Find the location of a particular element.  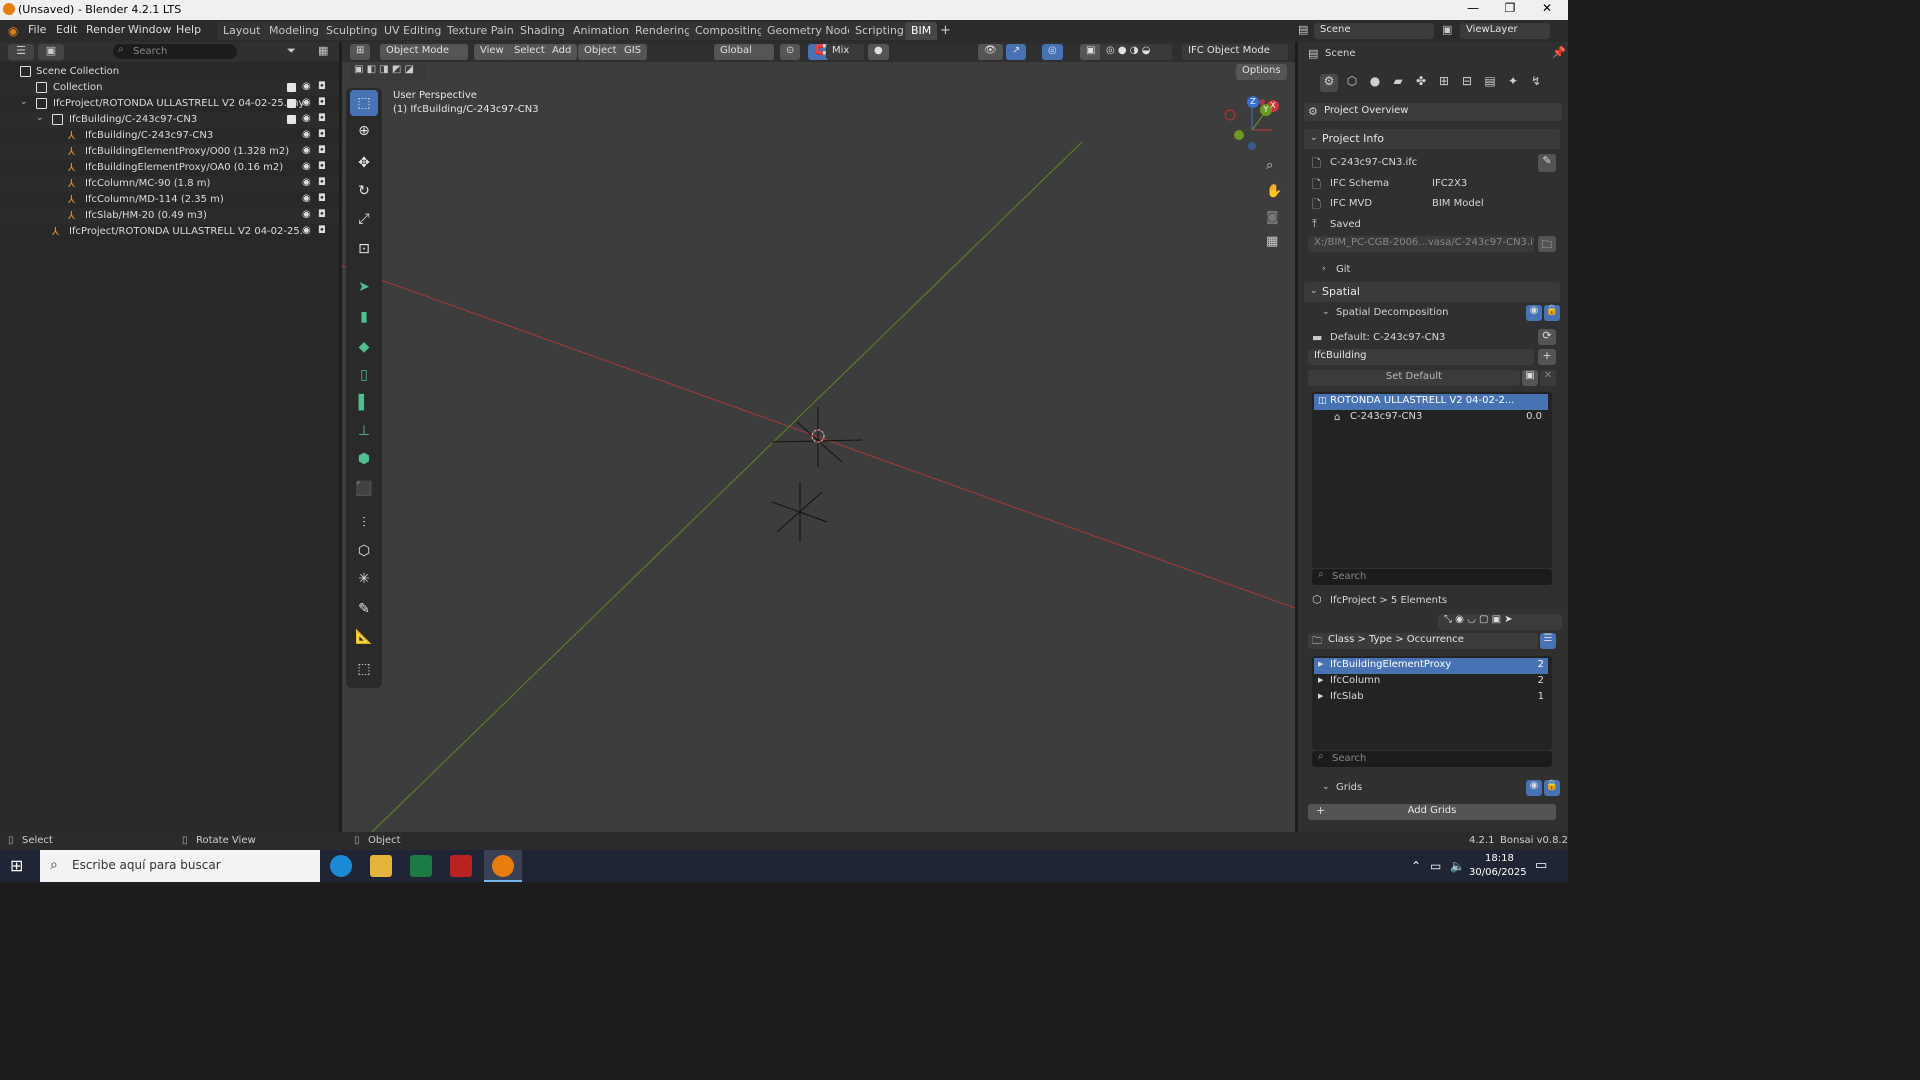

close-button: ✕ is located at coordinates (1547, 10).